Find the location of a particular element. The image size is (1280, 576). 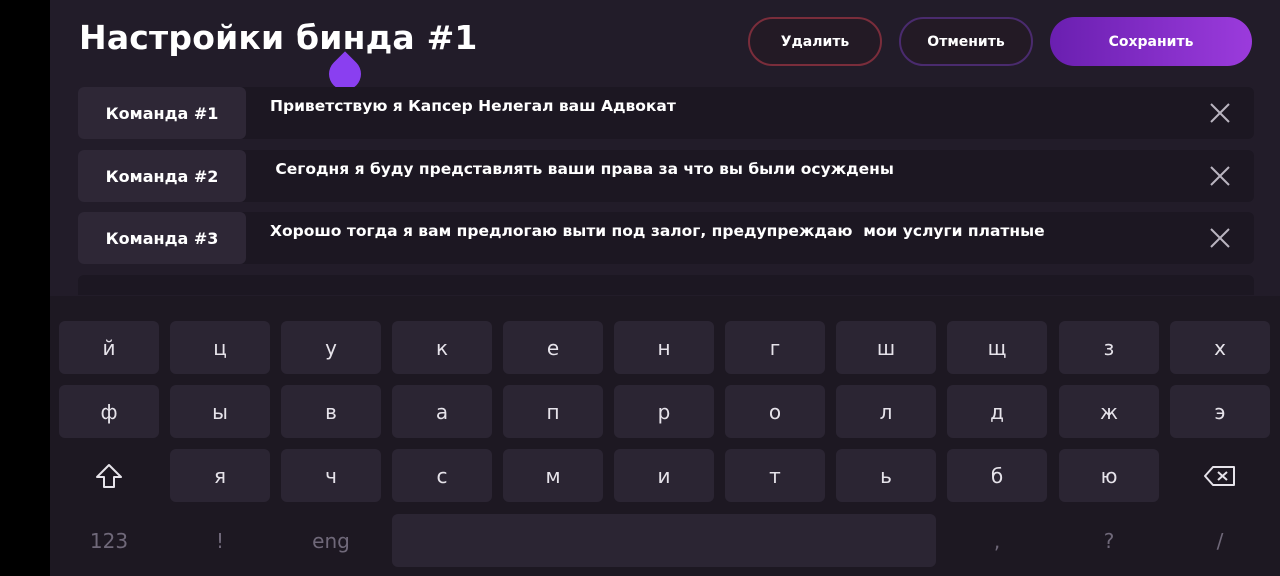

key-щ: щ is located at coordinates (997, 347).